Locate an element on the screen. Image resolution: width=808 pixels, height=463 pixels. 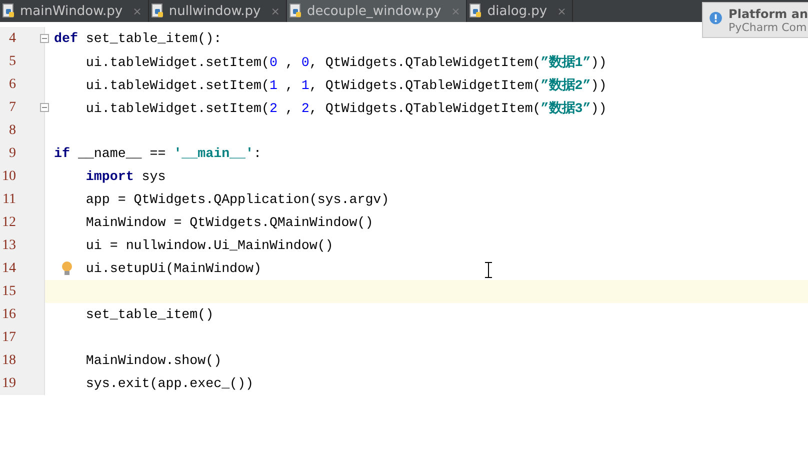
code-line: set_table_item() is located at coordinates (150, 314).